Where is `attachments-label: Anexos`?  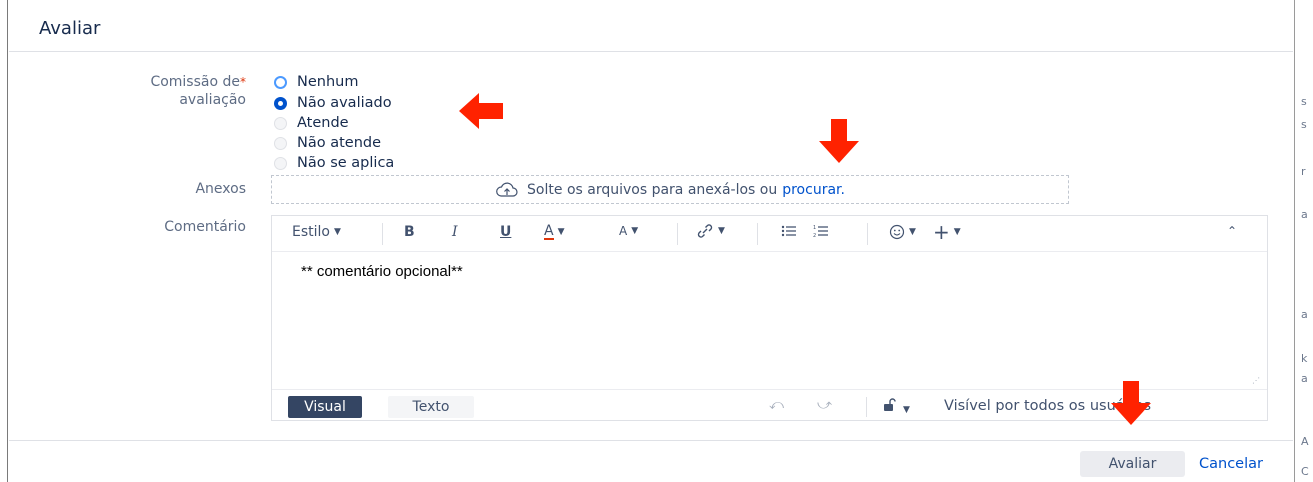 attachments-label: Anexos is located at coordinates (220, 189).